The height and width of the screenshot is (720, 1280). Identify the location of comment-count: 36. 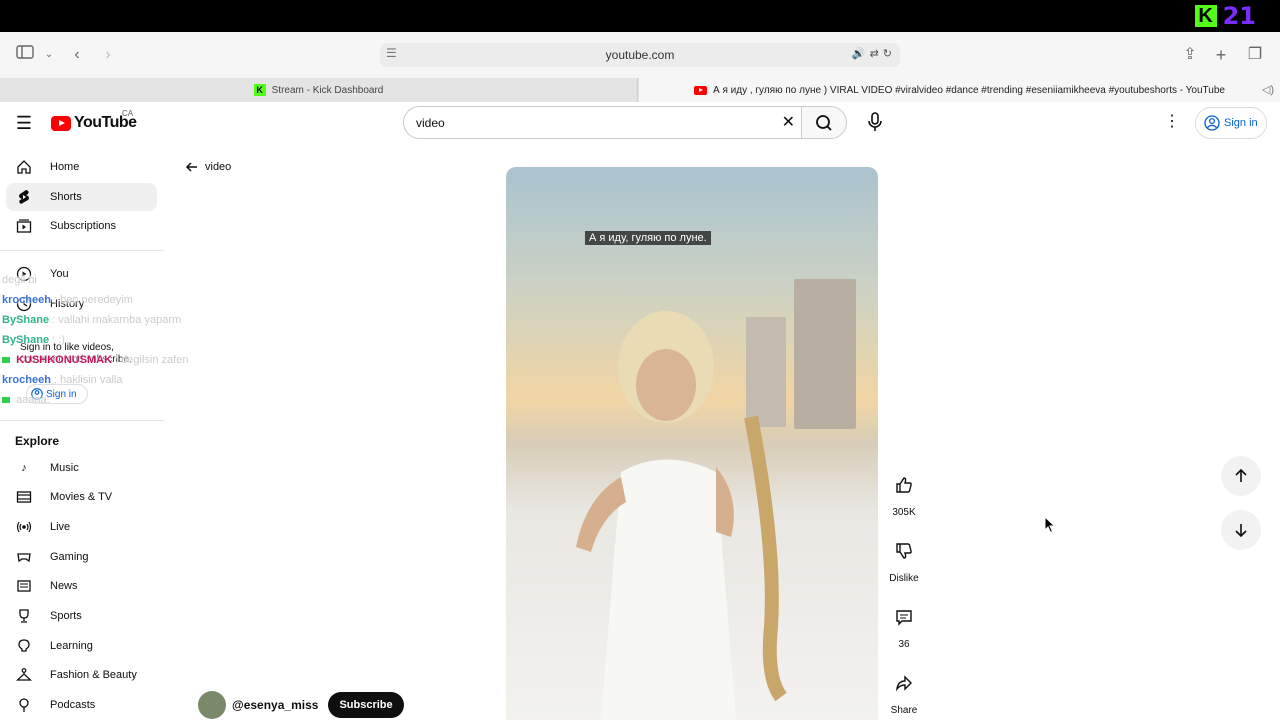
(904, 644).